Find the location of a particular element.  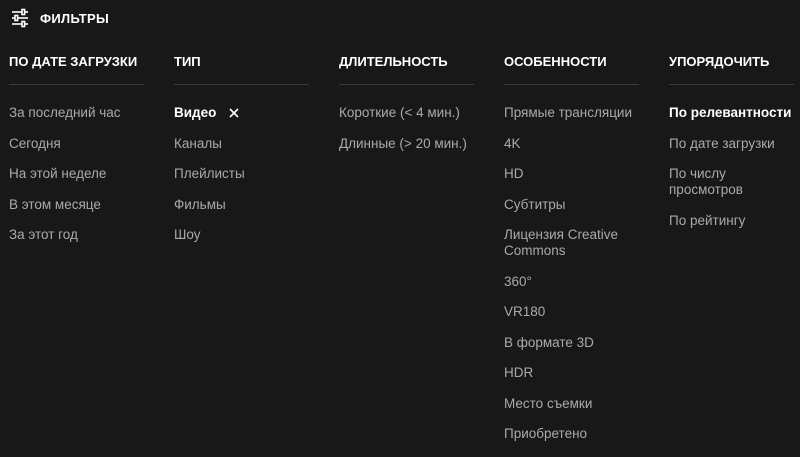

sort-upload-date: По дате загрузки is located at coordinates (731, 144).